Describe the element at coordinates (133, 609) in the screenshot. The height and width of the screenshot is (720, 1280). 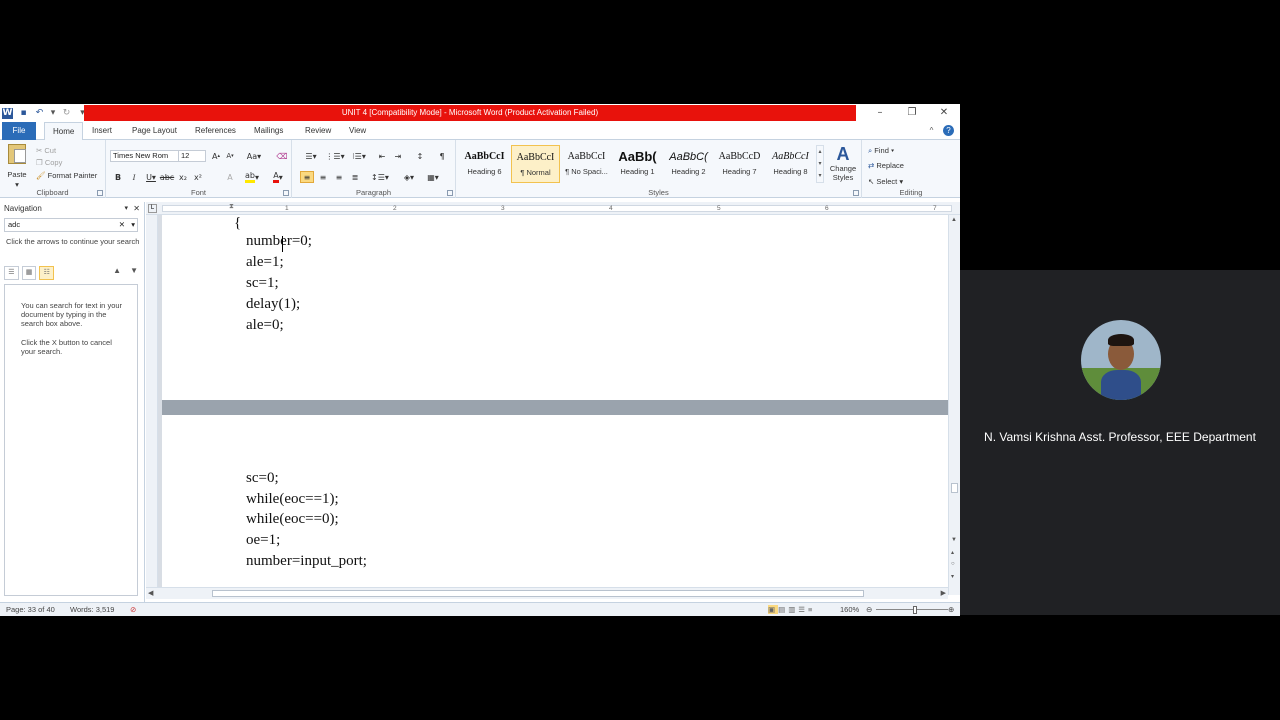
I see `proofing-icon: ⊘` at that location.